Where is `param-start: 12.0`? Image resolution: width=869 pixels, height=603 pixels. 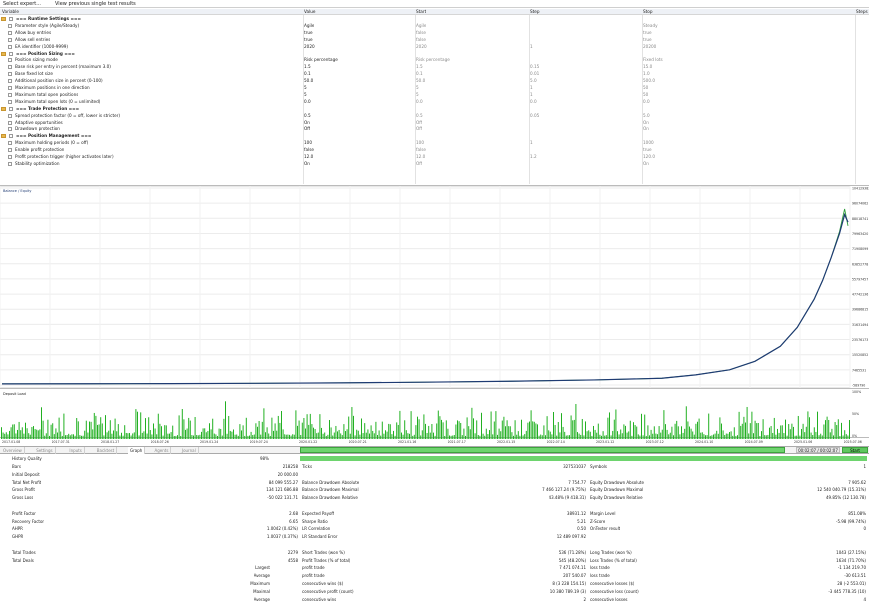
param-start: 12.0 is located at coordinates (420, 157).